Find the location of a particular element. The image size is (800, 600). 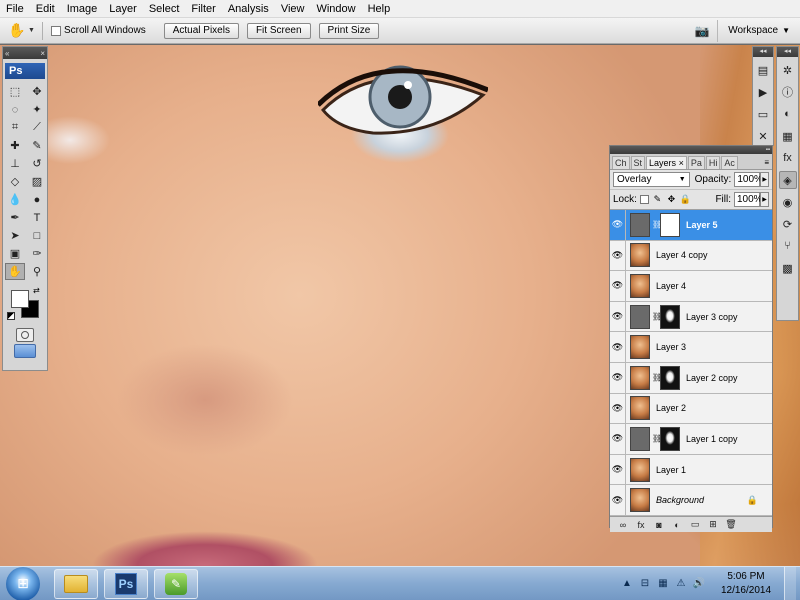

layer-row: 👁 ⛓ Layer 1 copy is located at coordinates (691, 439).